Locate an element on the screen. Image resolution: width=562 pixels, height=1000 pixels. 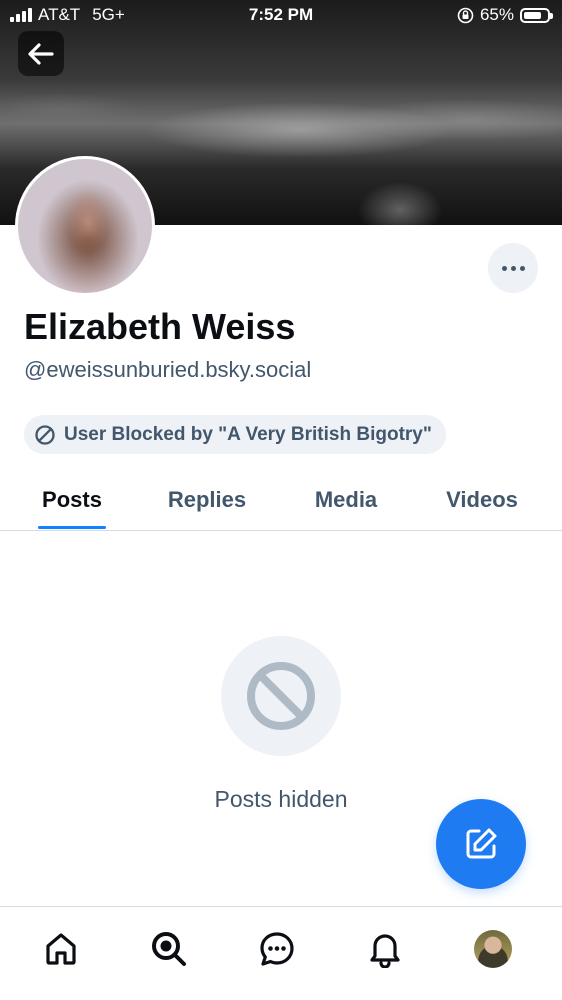
nav-home is located at coordinates (61, 949).